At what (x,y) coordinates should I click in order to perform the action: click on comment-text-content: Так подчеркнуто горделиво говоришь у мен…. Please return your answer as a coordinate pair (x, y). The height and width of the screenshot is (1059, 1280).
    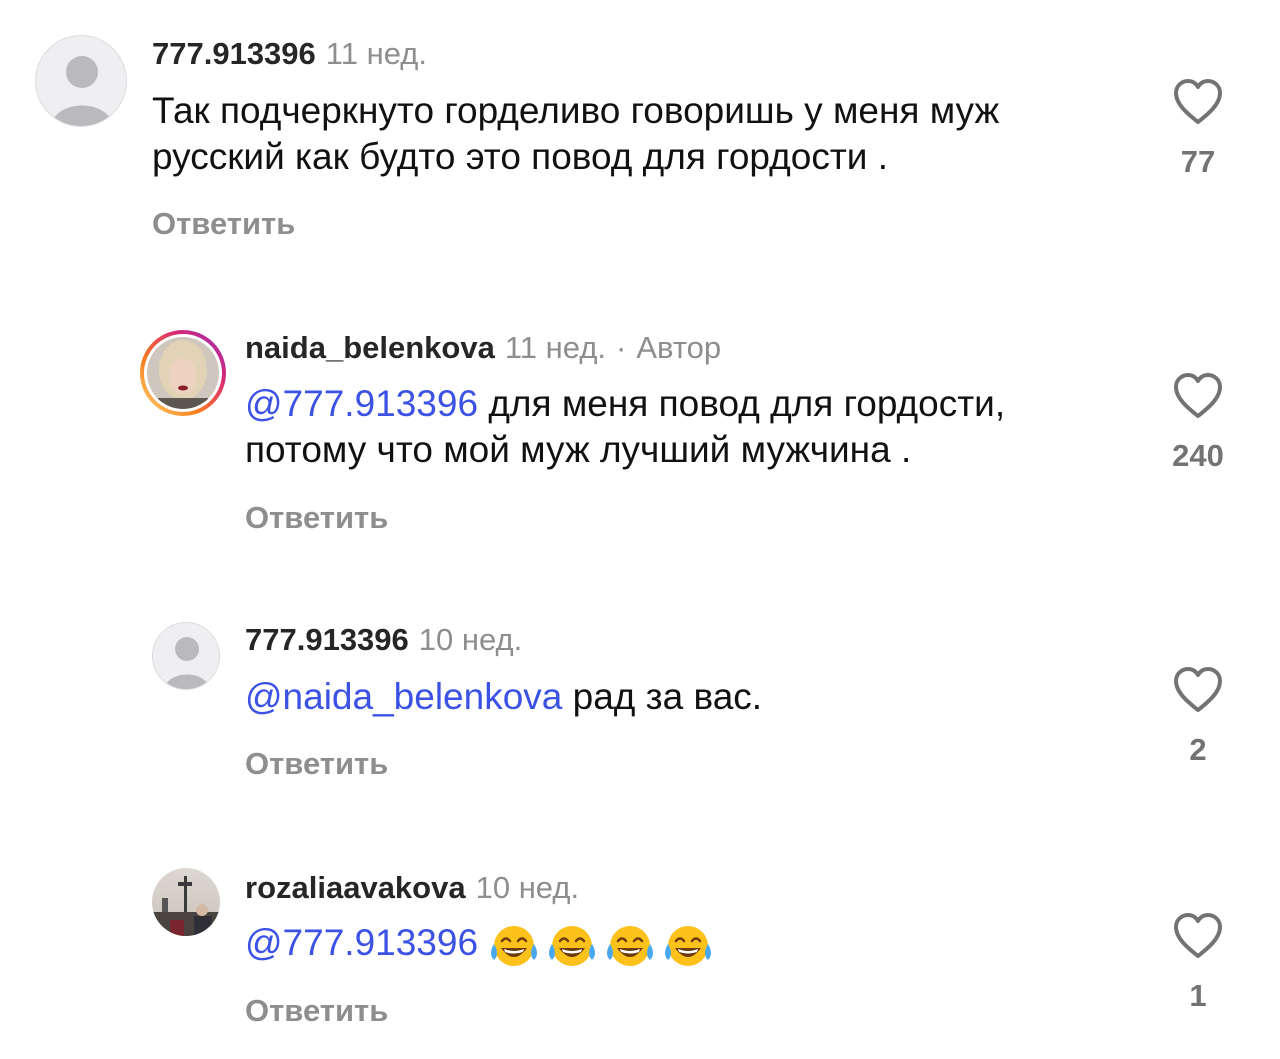
    Looking at the image, I should click on (576, 133).